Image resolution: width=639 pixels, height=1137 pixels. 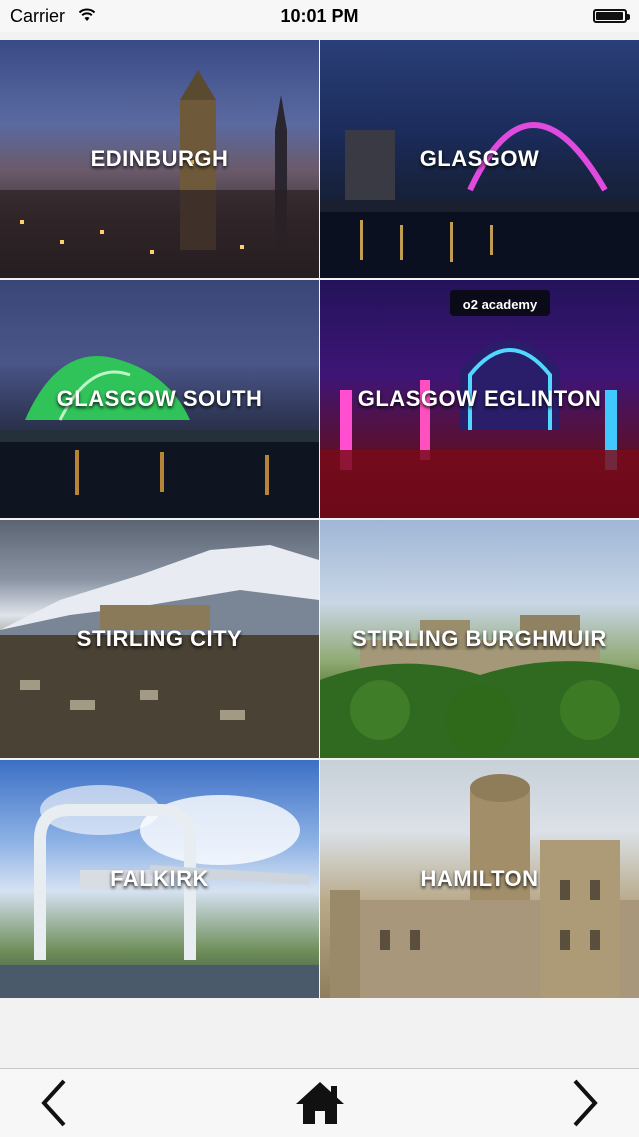 I want to click on location-label: GLASGOW EGLINTON, so click(x=479, y=398).